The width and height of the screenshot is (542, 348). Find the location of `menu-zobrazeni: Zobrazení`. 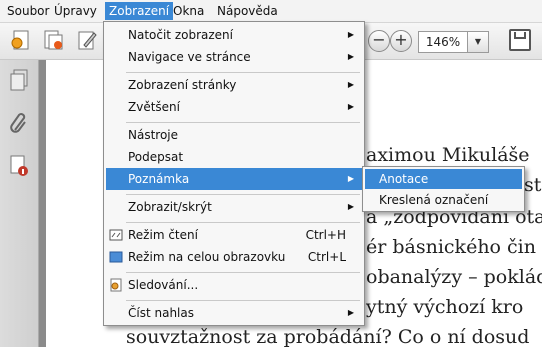

menu-zobrazeni: Zobrazení is located at coordinates (139, 11).